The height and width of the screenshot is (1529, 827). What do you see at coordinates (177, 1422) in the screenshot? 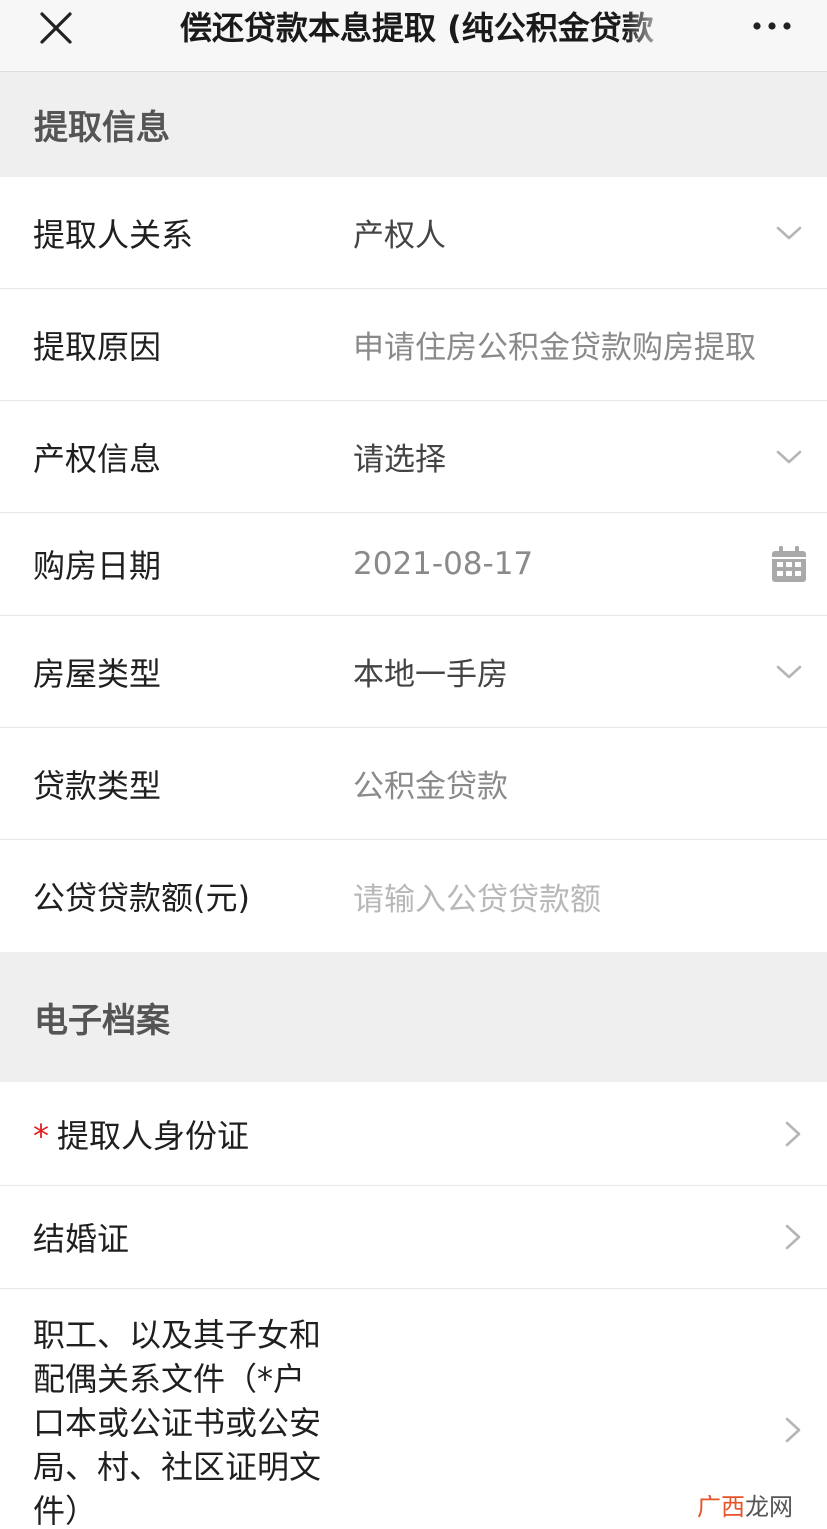
I see `relation-docs-label: 职工、以及其子女和配偶关系文件（*户口本或公证书或公安局、村、社区证明文件）` at bounding box center [177, 1422].